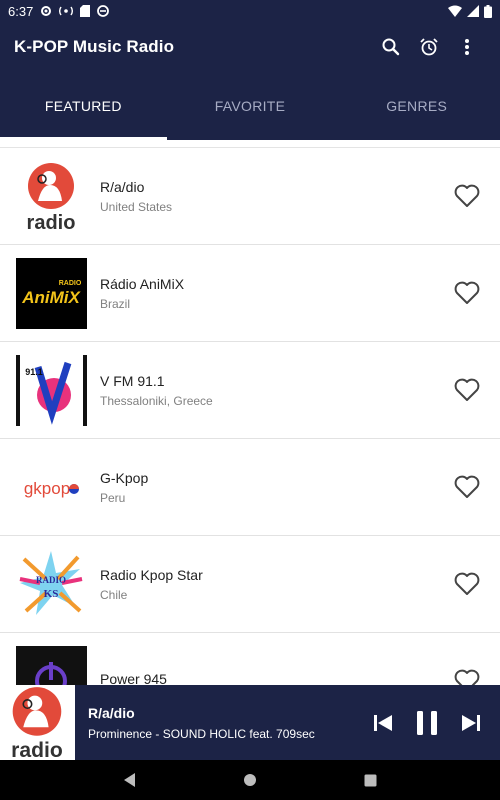  Describe the element at coordinates (429, 47) in the screenshot. I see `alarm-icon` at that location.